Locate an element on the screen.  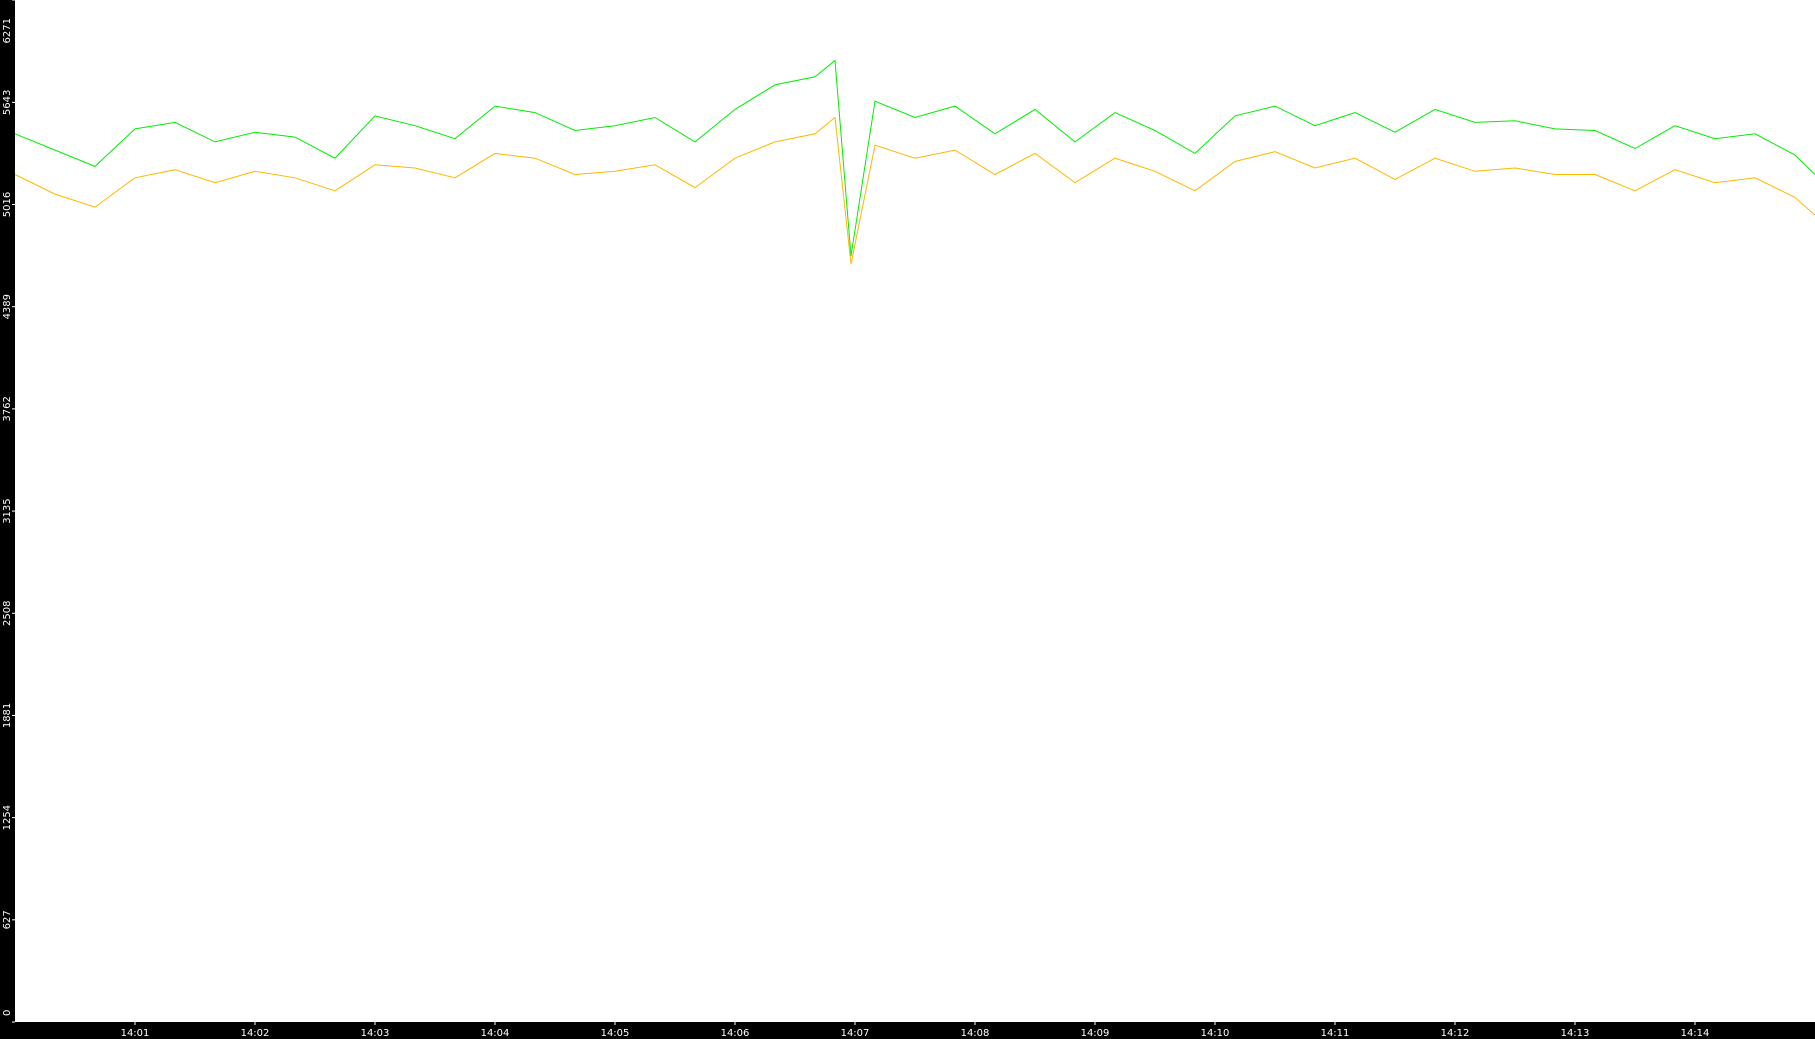
y-tick-label: 6271 is located at coordinates (7, 30).